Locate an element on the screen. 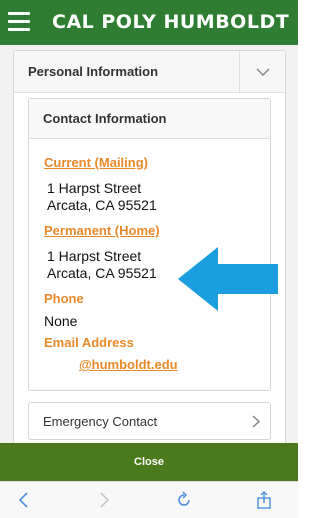 The image size is (320, 518). home-address-line1: 1 Harpst Street is located at coordinates (94, 256).